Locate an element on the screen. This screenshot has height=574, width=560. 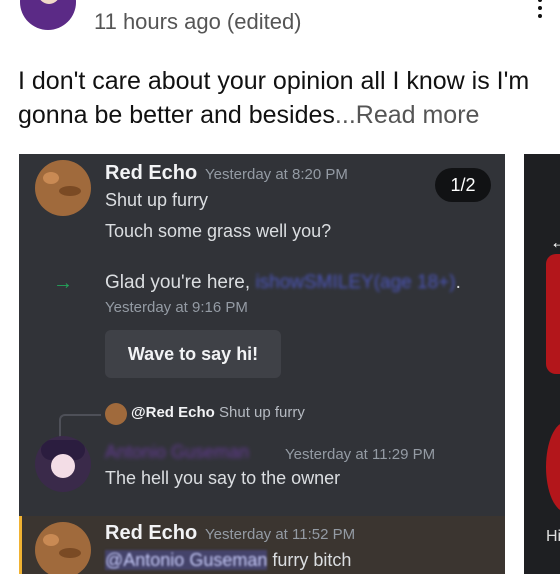
system-join-message: Glad you're here, ishowSMILEY(age 18+). is located at coordinates (283, 283).